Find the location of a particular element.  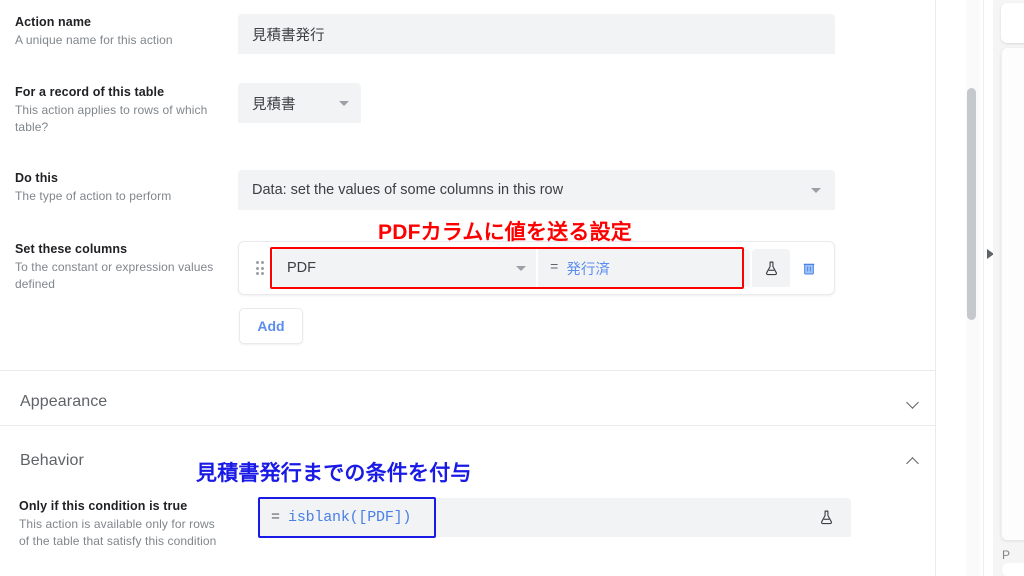

right-gutter: P is located at coordinates (979, 288).